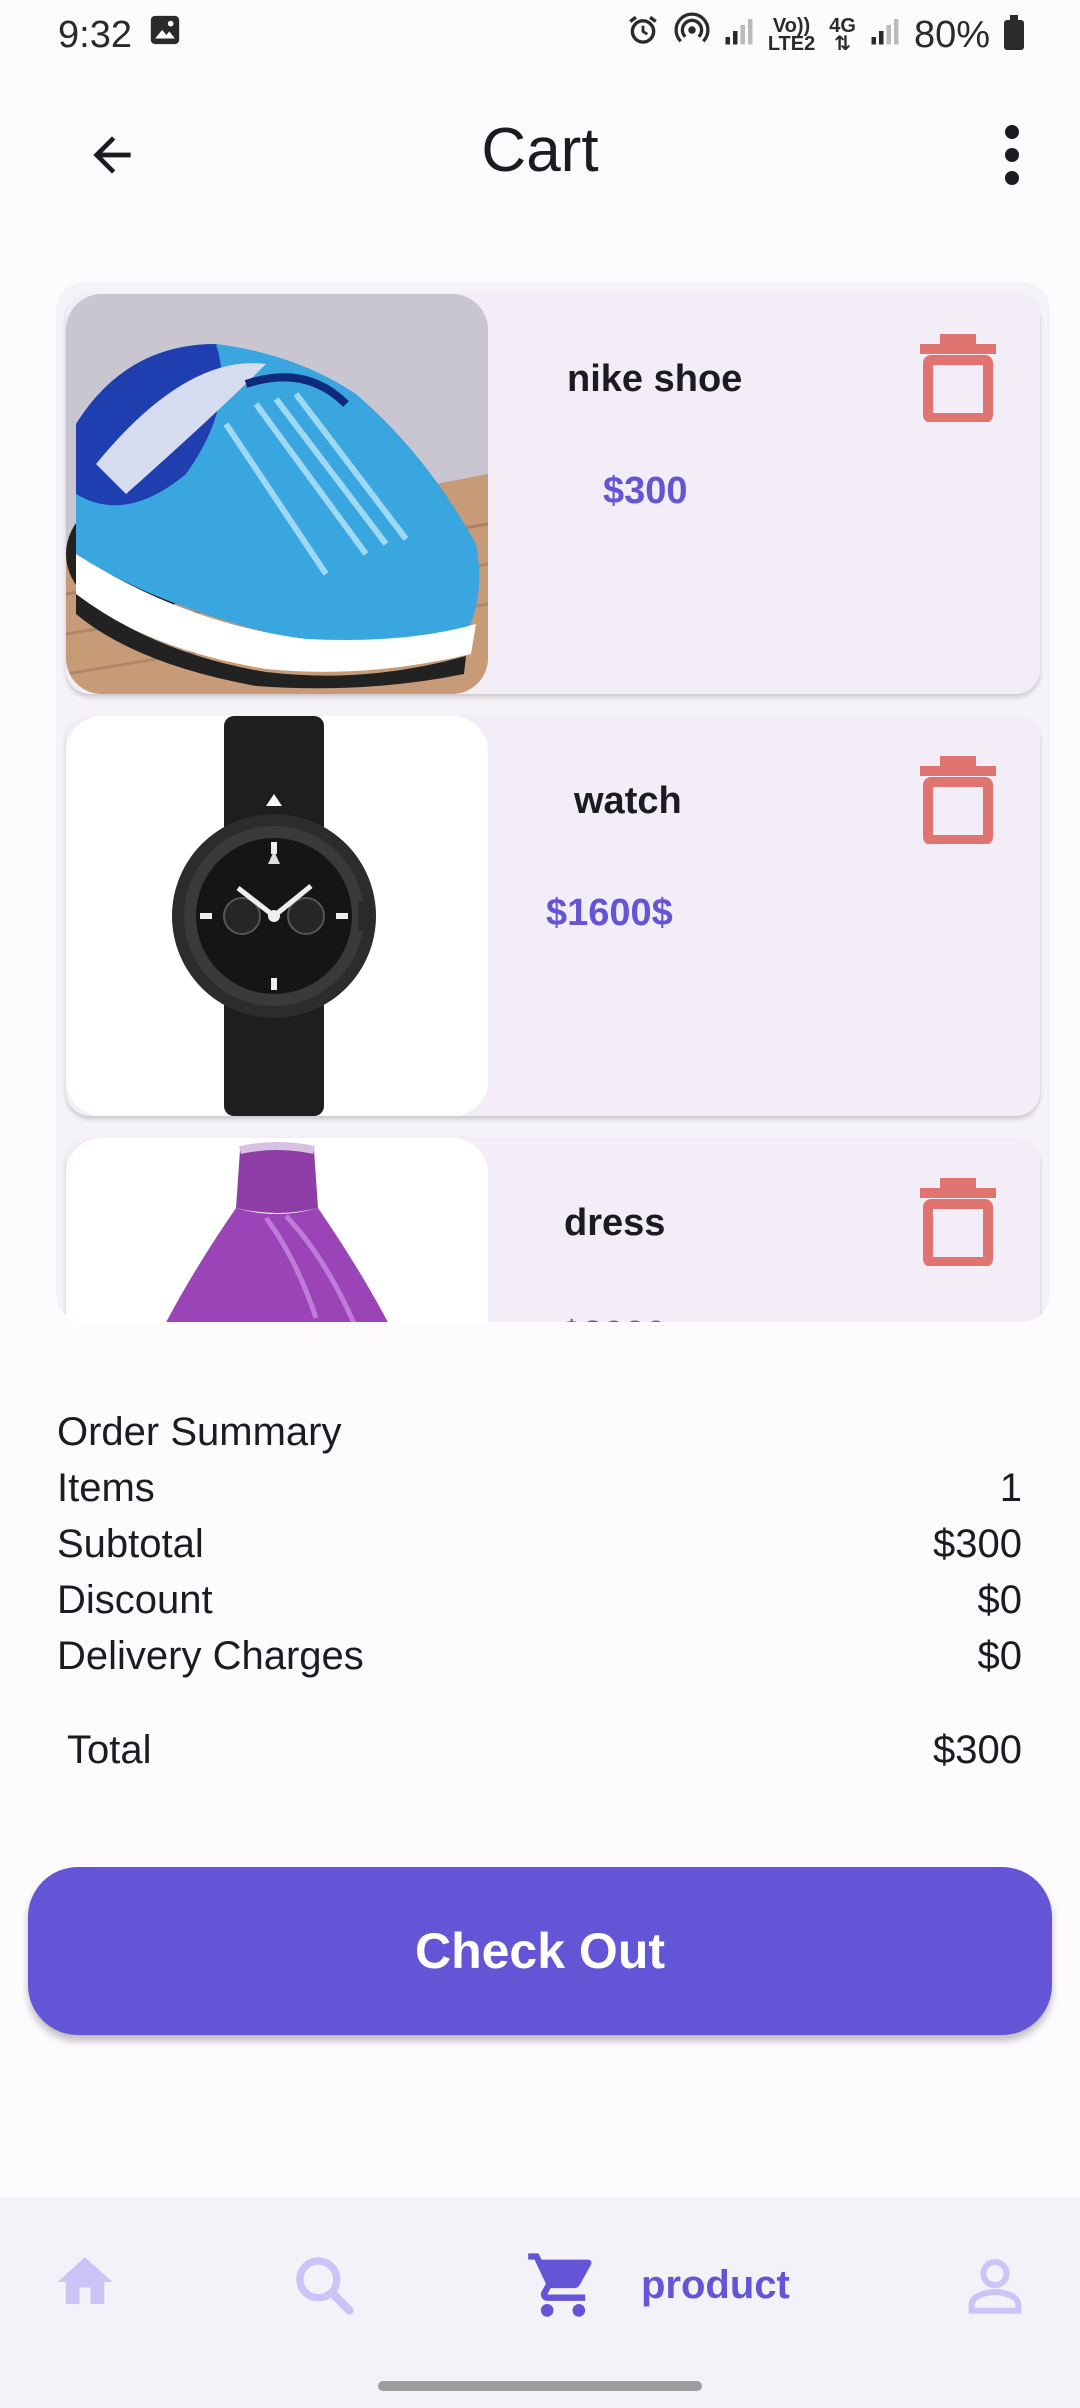  What do you see at coordinates (210, 1656) in the screenshot?
I see `delivery-label: Delivery Charges` at bounding box center [210, 1656].